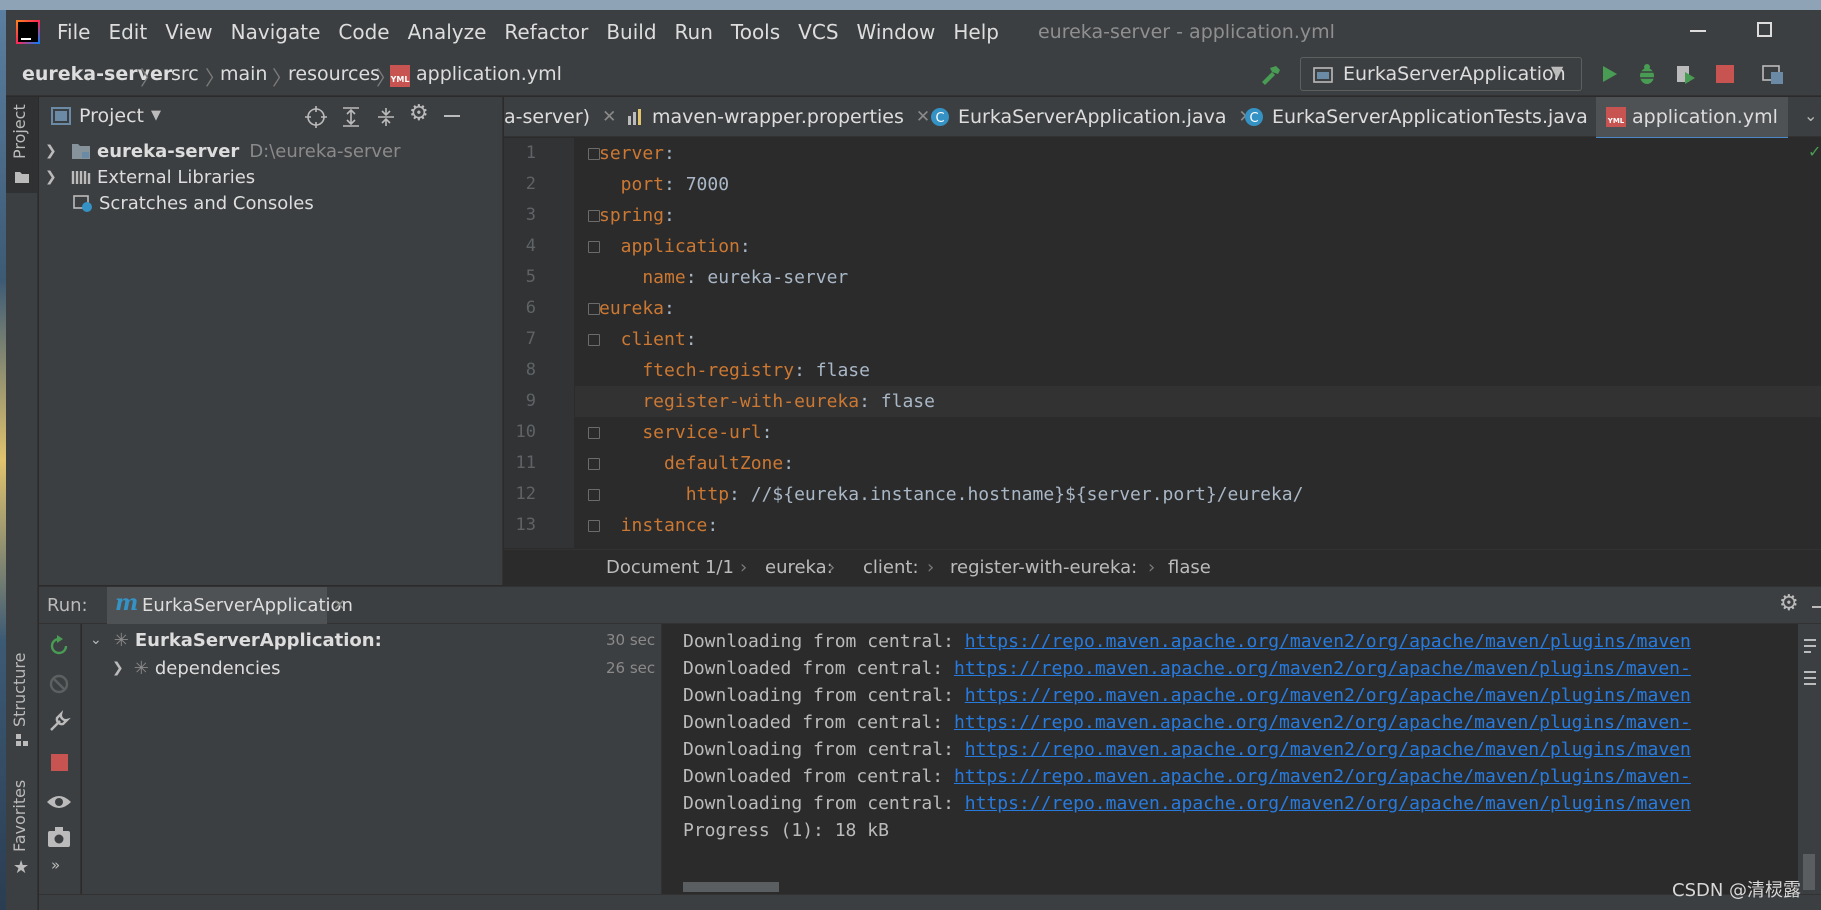 The height and width of the screenshot is (910, 1821). I want to click on project-panel-title: Project, so click(111, 116).